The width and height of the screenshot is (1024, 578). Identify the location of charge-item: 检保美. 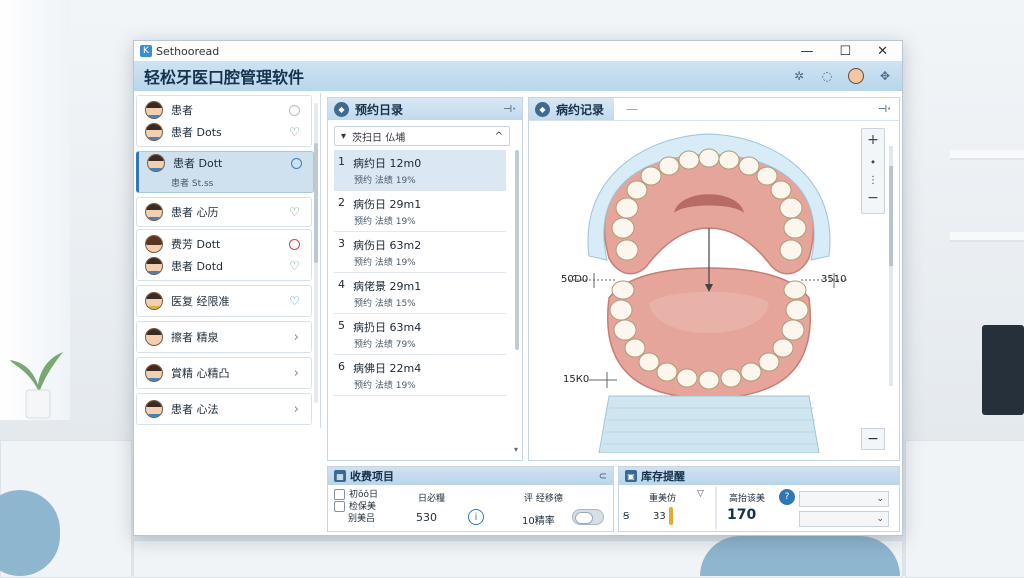
(356, 507).